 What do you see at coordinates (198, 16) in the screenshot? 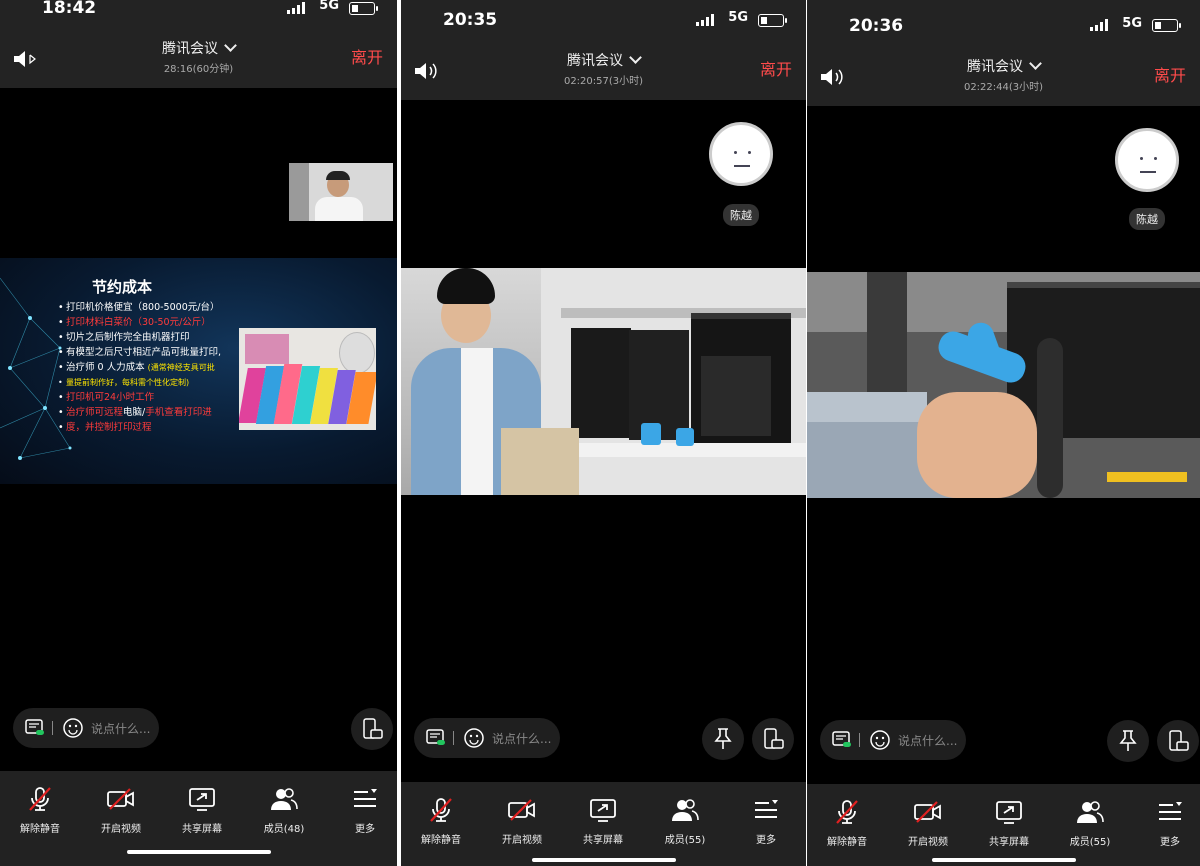
I see `status-bar: 18:42 5G` at bounding box center [198, 16].